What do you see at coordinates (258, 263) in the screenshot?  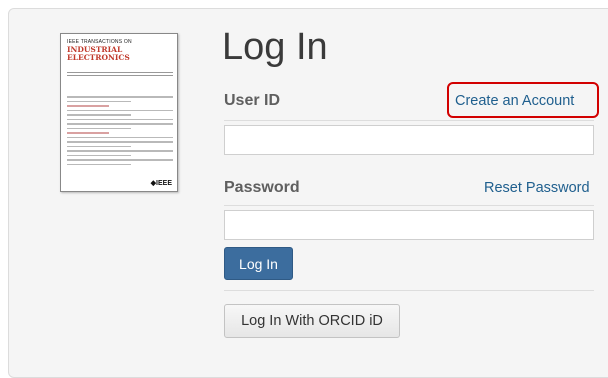 I see `login-button: Log In` at bounding box center [258, 263].